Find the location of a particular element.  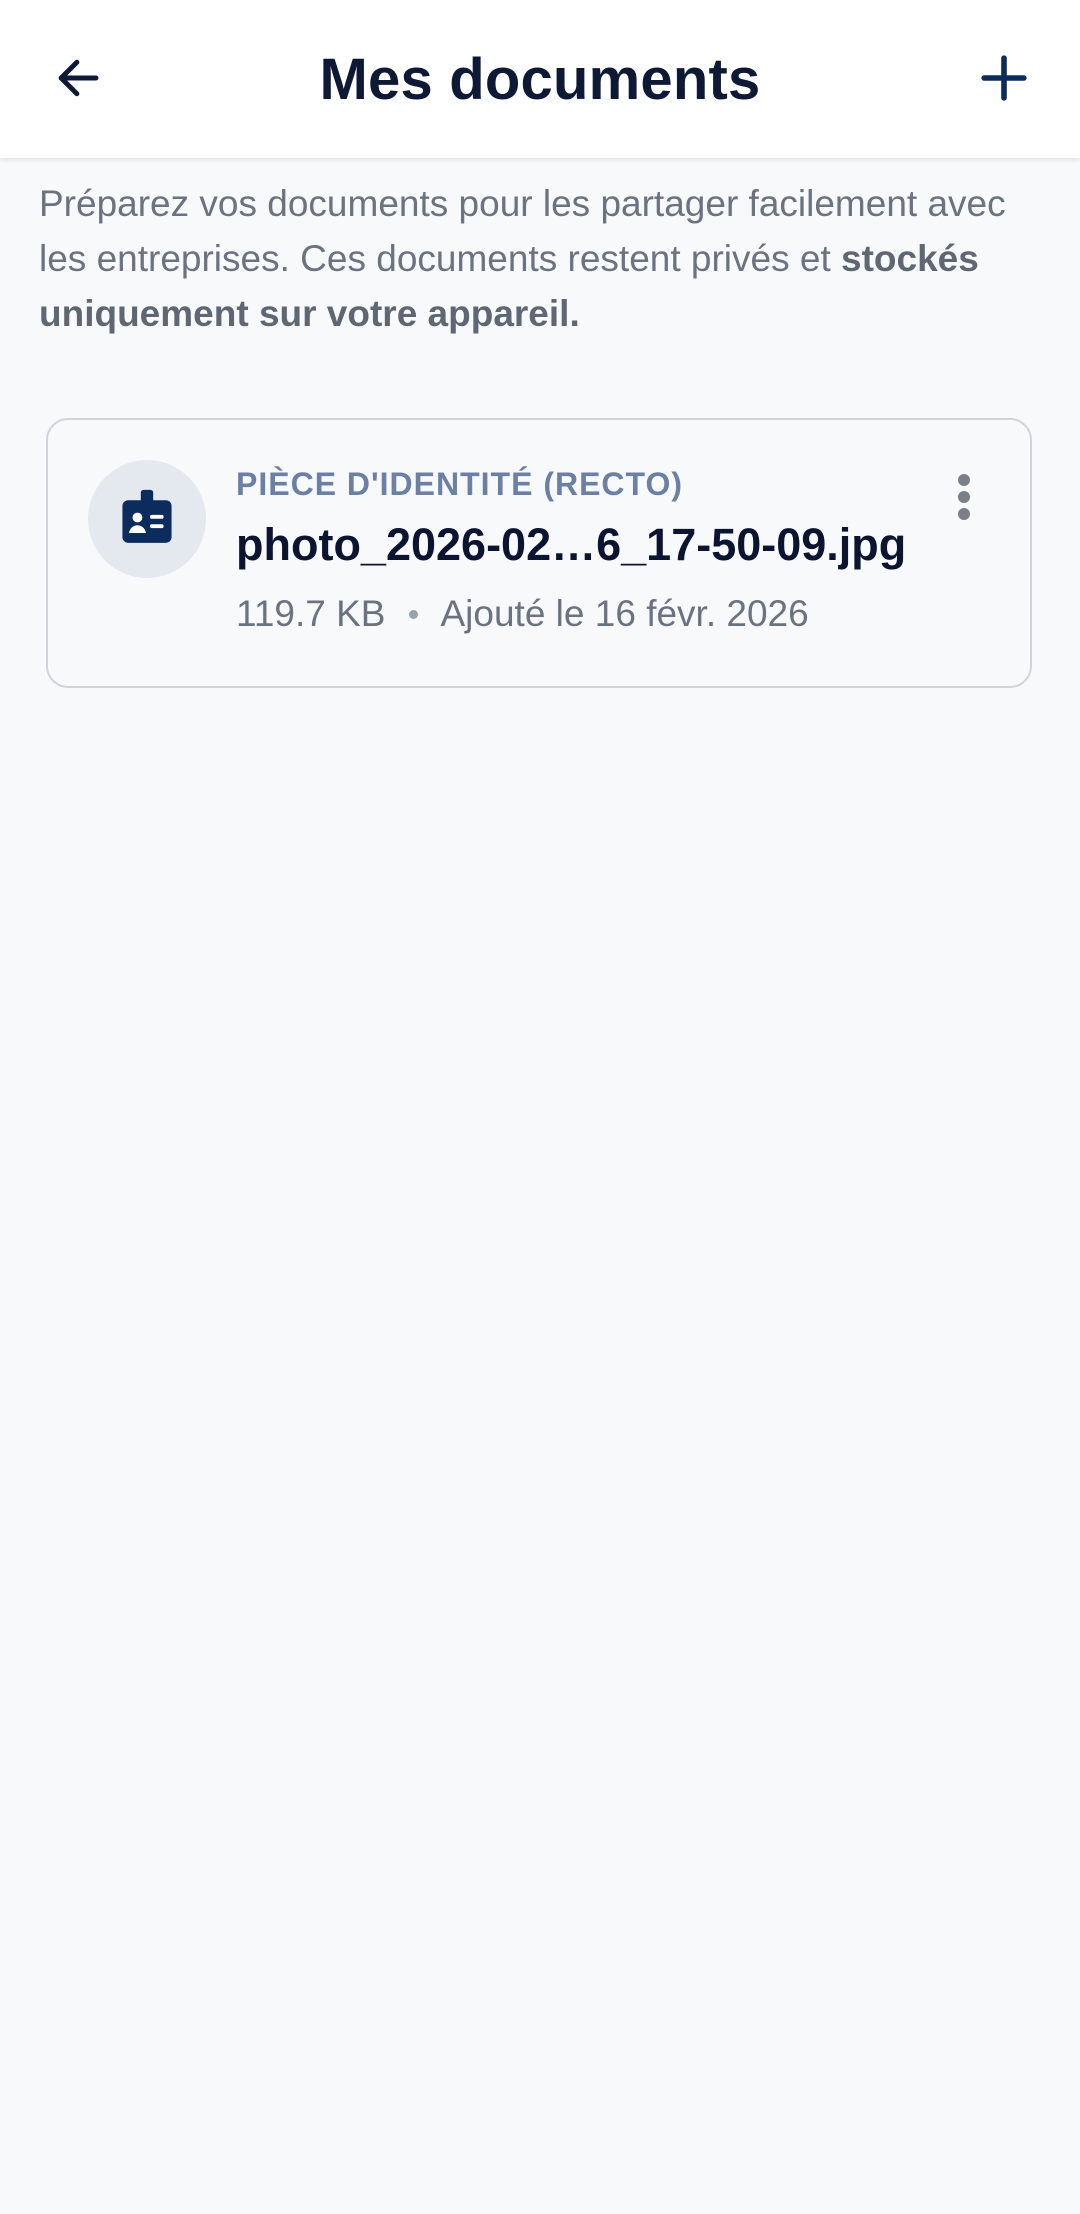

back-button is located at coordinates (78, 80).